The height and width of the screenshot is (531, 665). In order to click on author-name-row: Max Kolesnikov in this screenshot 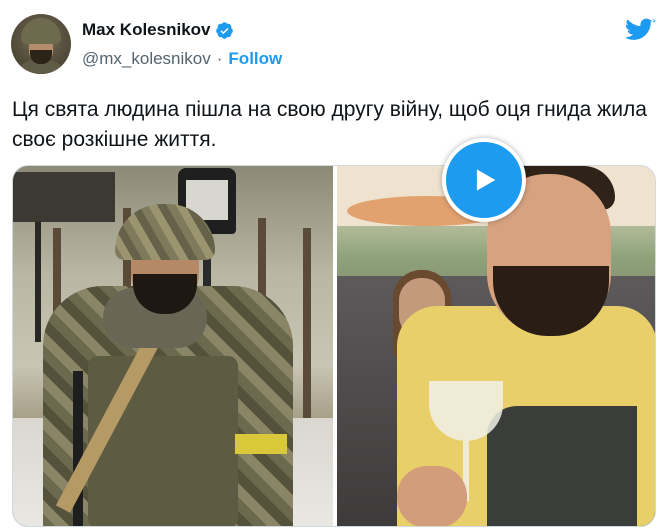, I will do `click(158, 30)`.